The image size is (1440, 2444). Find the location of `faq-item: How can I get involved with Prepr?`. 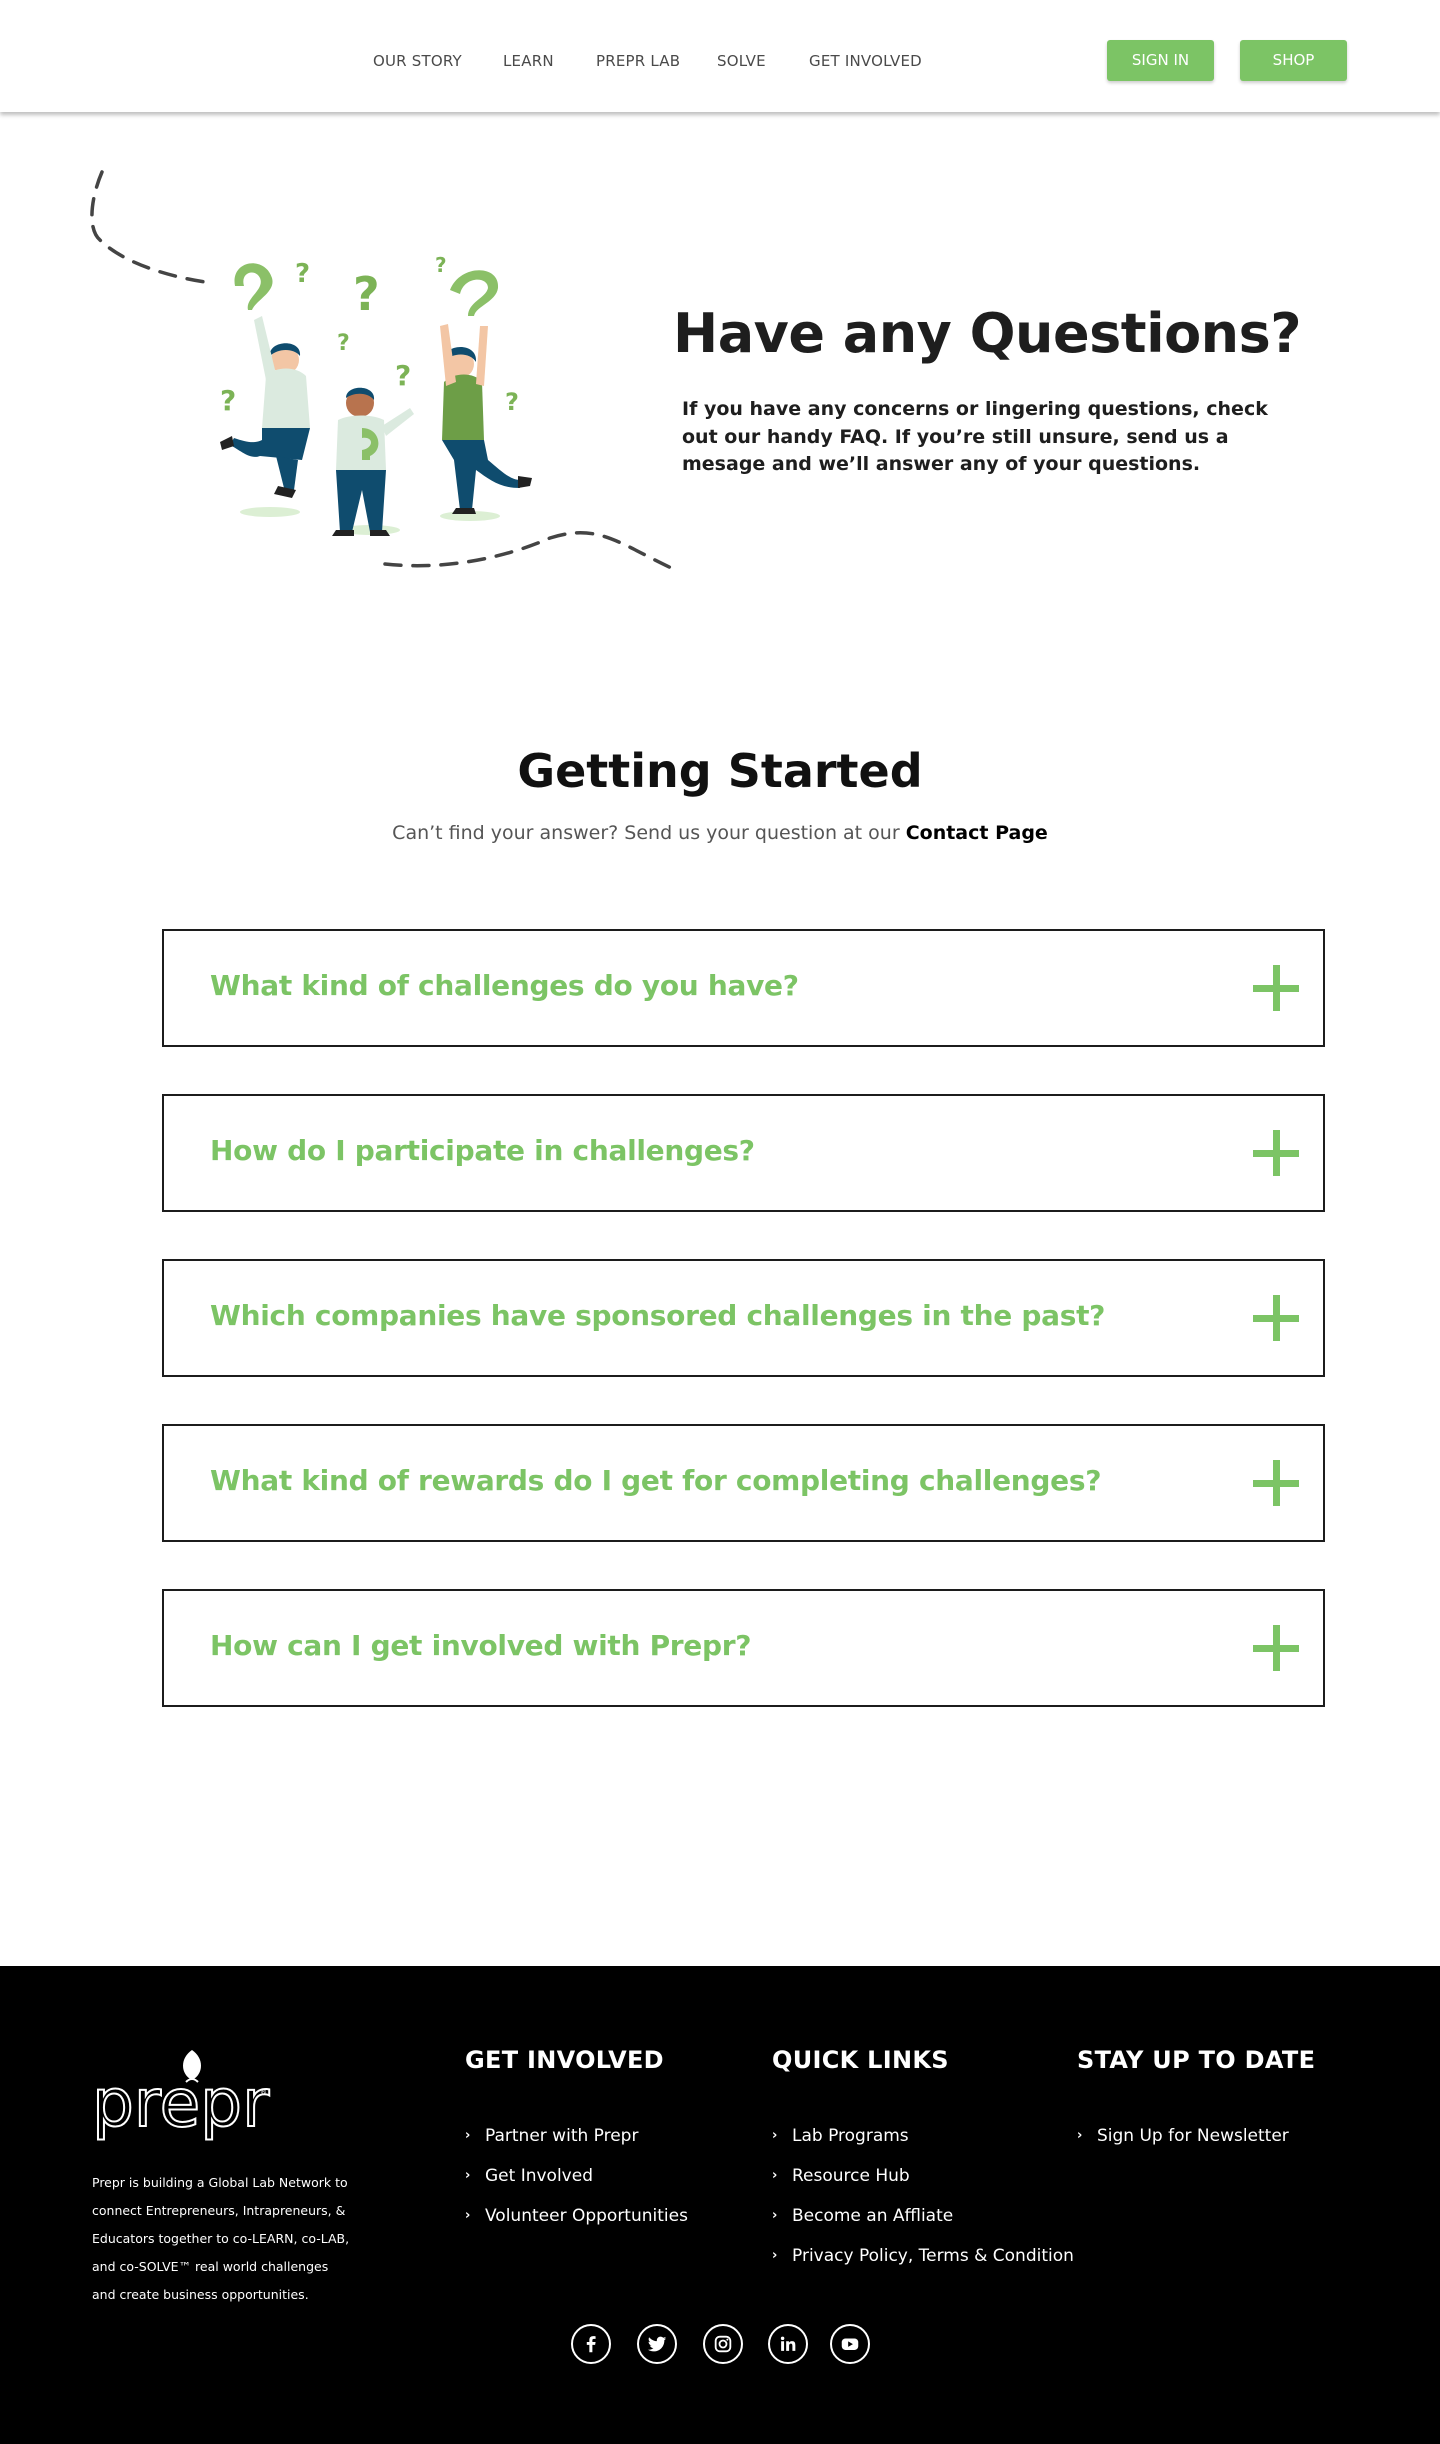

faq-item: How can I get involved with Prepr? is located at coordinates (743, 1648).